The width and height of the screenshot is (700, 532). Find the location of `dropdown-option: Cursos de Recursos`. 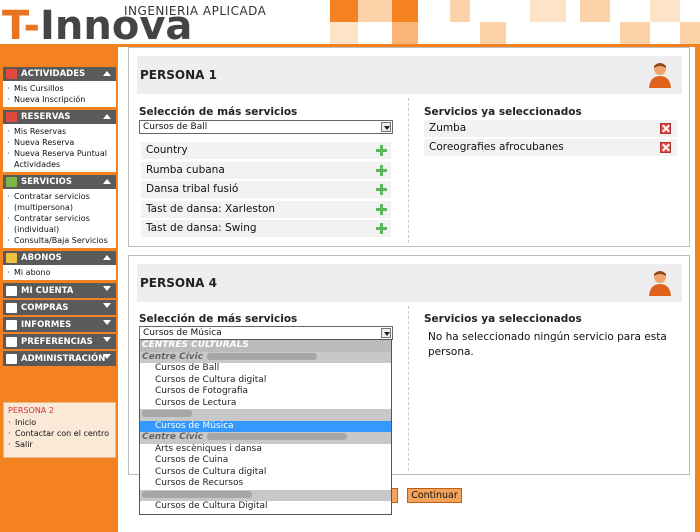

dropdown-option: Cursos de Recursos is located at coordinates (265, 484).